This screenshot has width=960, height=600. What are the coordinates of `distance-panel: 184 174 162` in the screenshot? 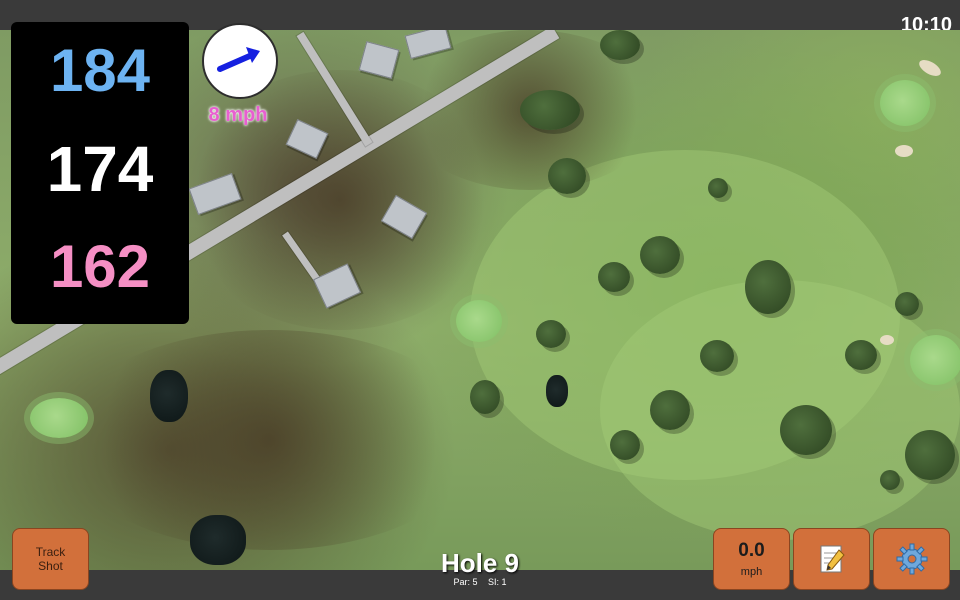 It's located at (100, 173).